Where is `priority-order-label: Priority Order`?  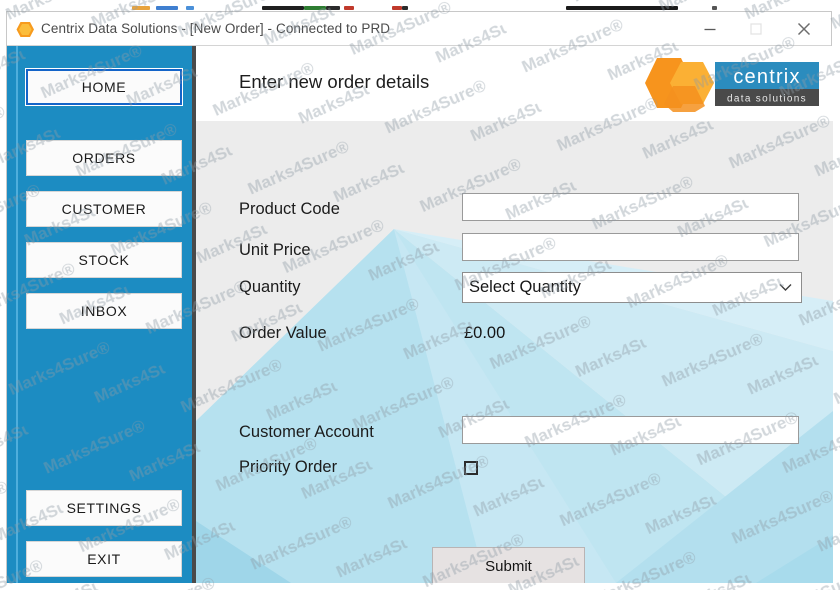
priority-order-label: Priority Order is located at coordinates (288, 467).